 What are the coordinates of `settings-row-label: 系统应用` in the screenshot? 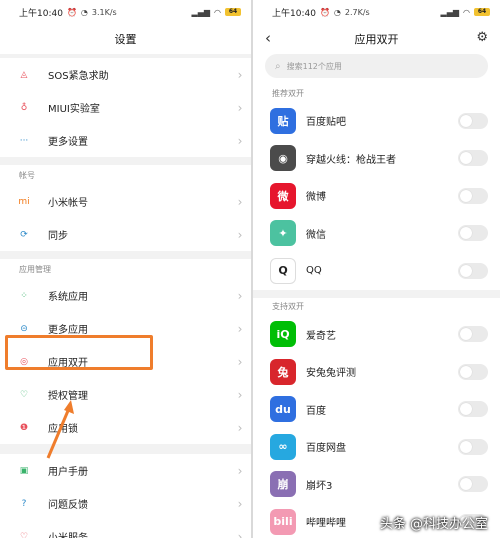 It's located at (68, 297).